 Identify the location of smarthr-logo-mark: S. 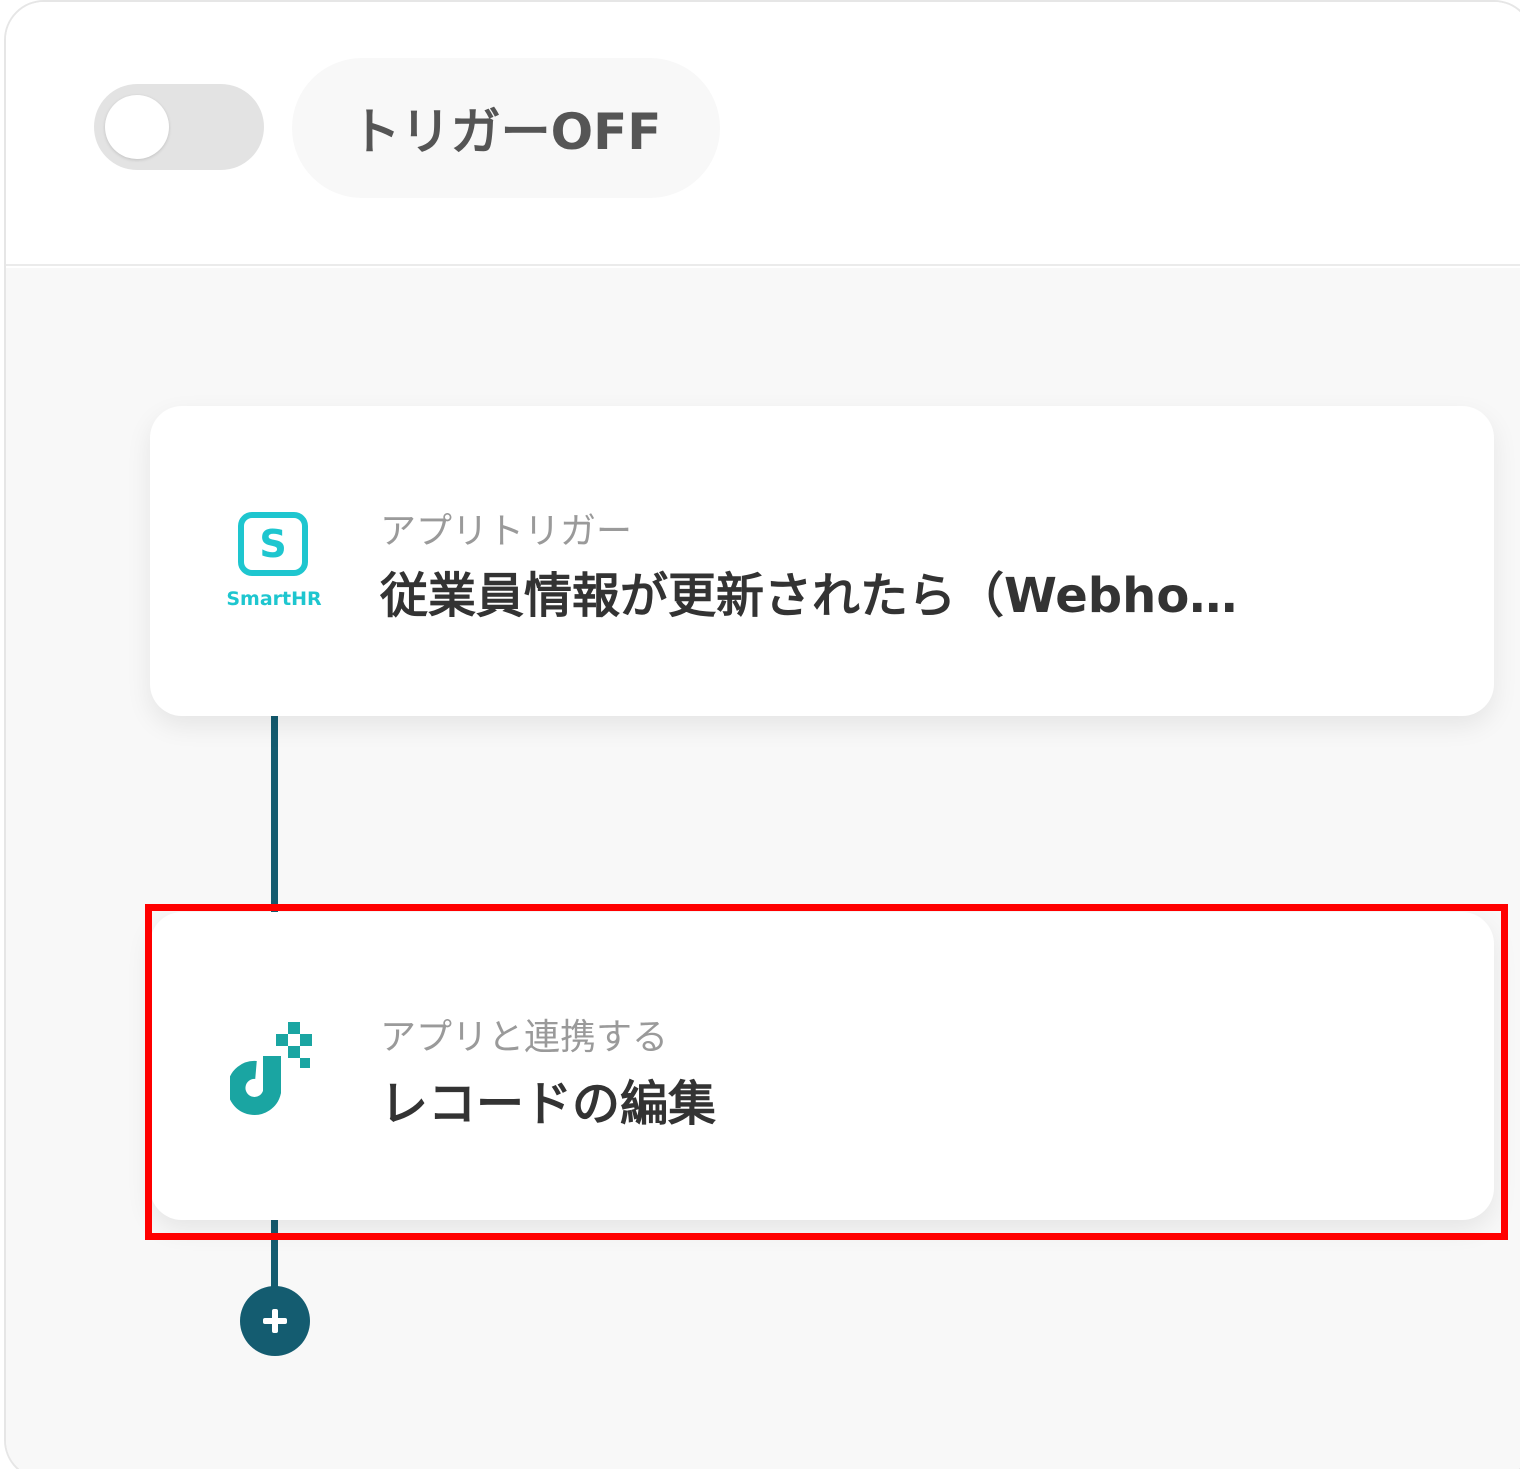
(273, 544).